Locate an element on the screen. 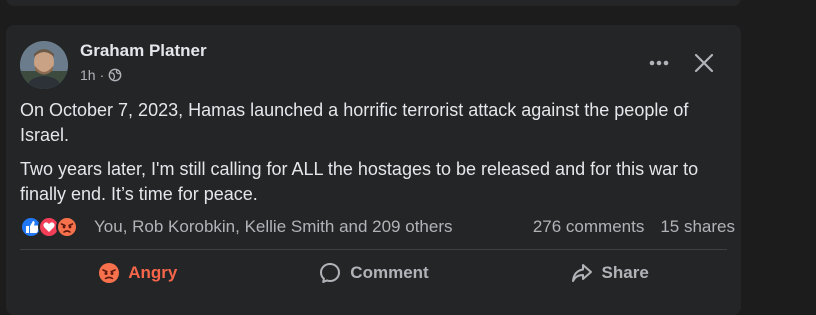 The width and height of the screenshot is (816, 315). comment-button: Comment is located at coordinates (374, 273).